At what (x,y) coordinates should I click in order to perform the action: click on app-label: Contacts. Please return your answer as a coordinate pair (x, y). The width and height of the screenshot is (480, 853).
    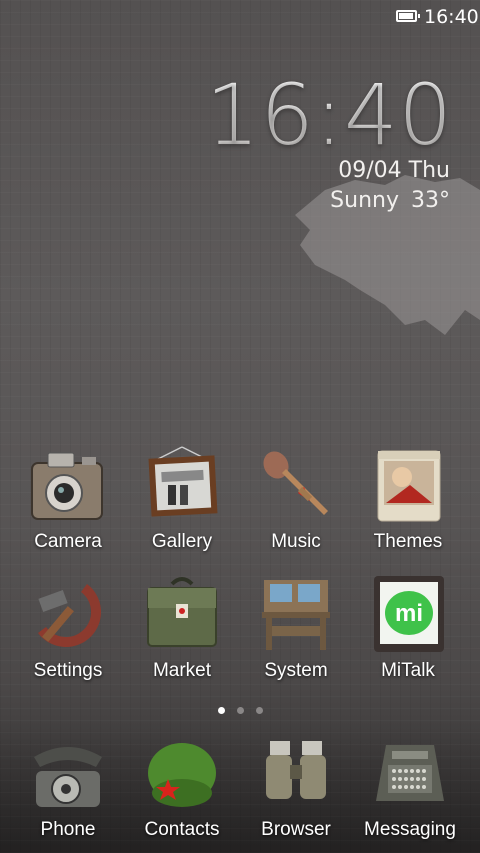
    Looking at the image, I should click on (182, 829).